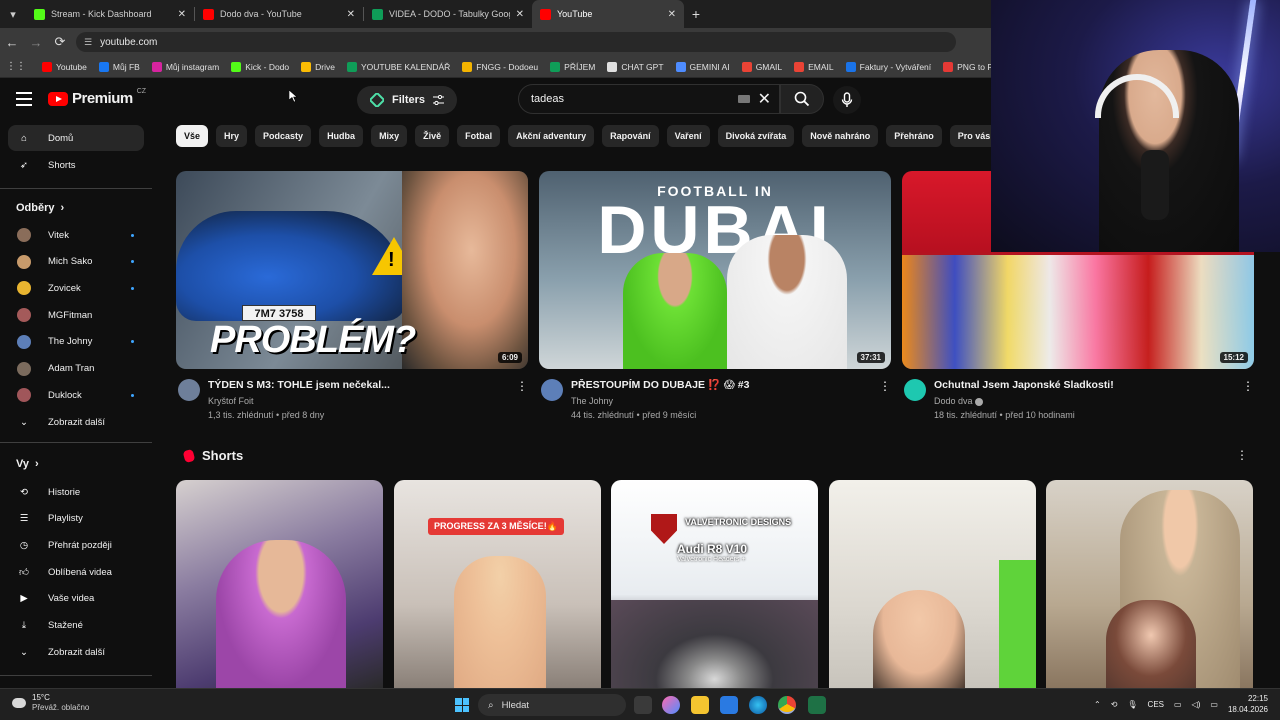 The width and height of the screenshot is (1280, 720). Describe the element at coordinates (1214, 704) in the screenshot. I see `battery-icon: ▭` at that location.